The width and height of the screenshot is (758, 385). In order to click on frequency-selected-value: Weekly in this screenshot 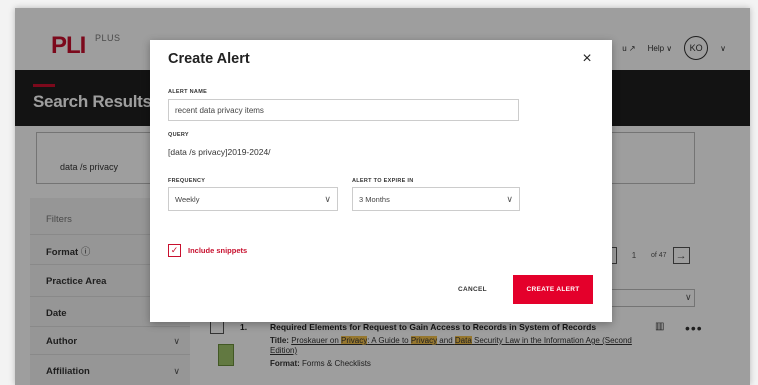, I will do `click(187, 199)`.